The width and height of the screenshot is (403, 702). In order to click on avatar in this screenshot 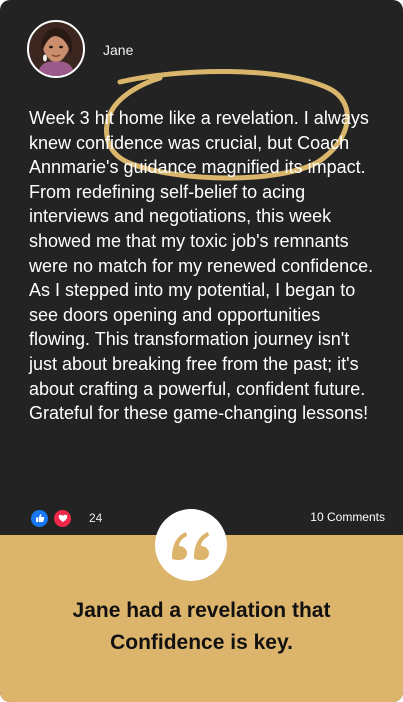, I will do `click(56, 49)`.